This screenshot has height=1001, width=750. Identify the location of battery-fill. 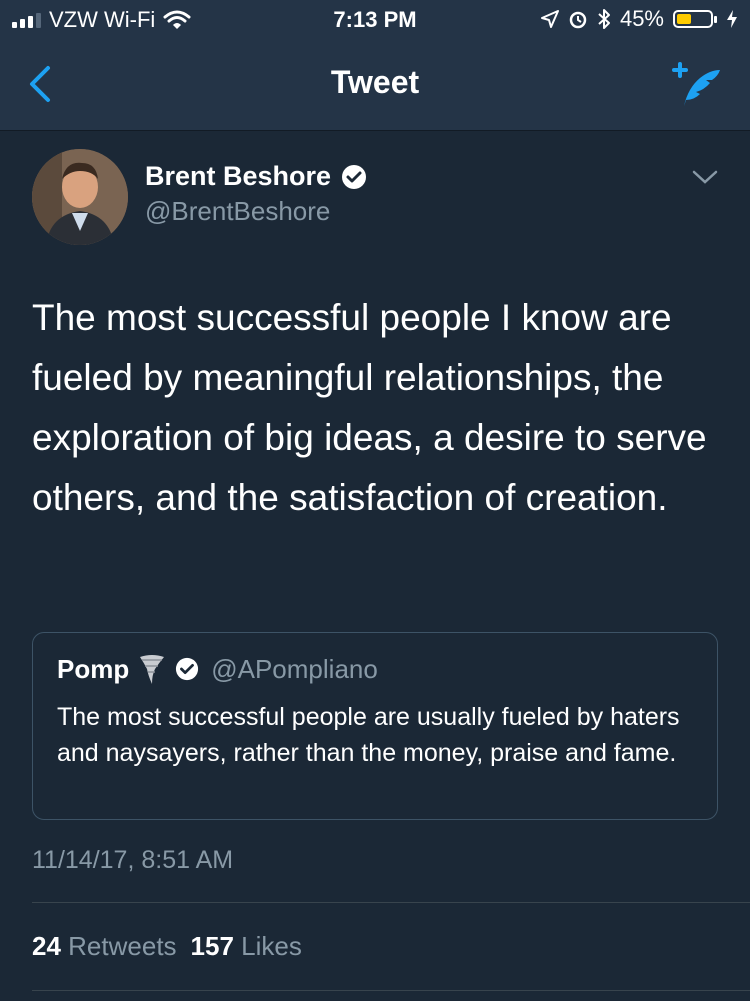
(684, 19).